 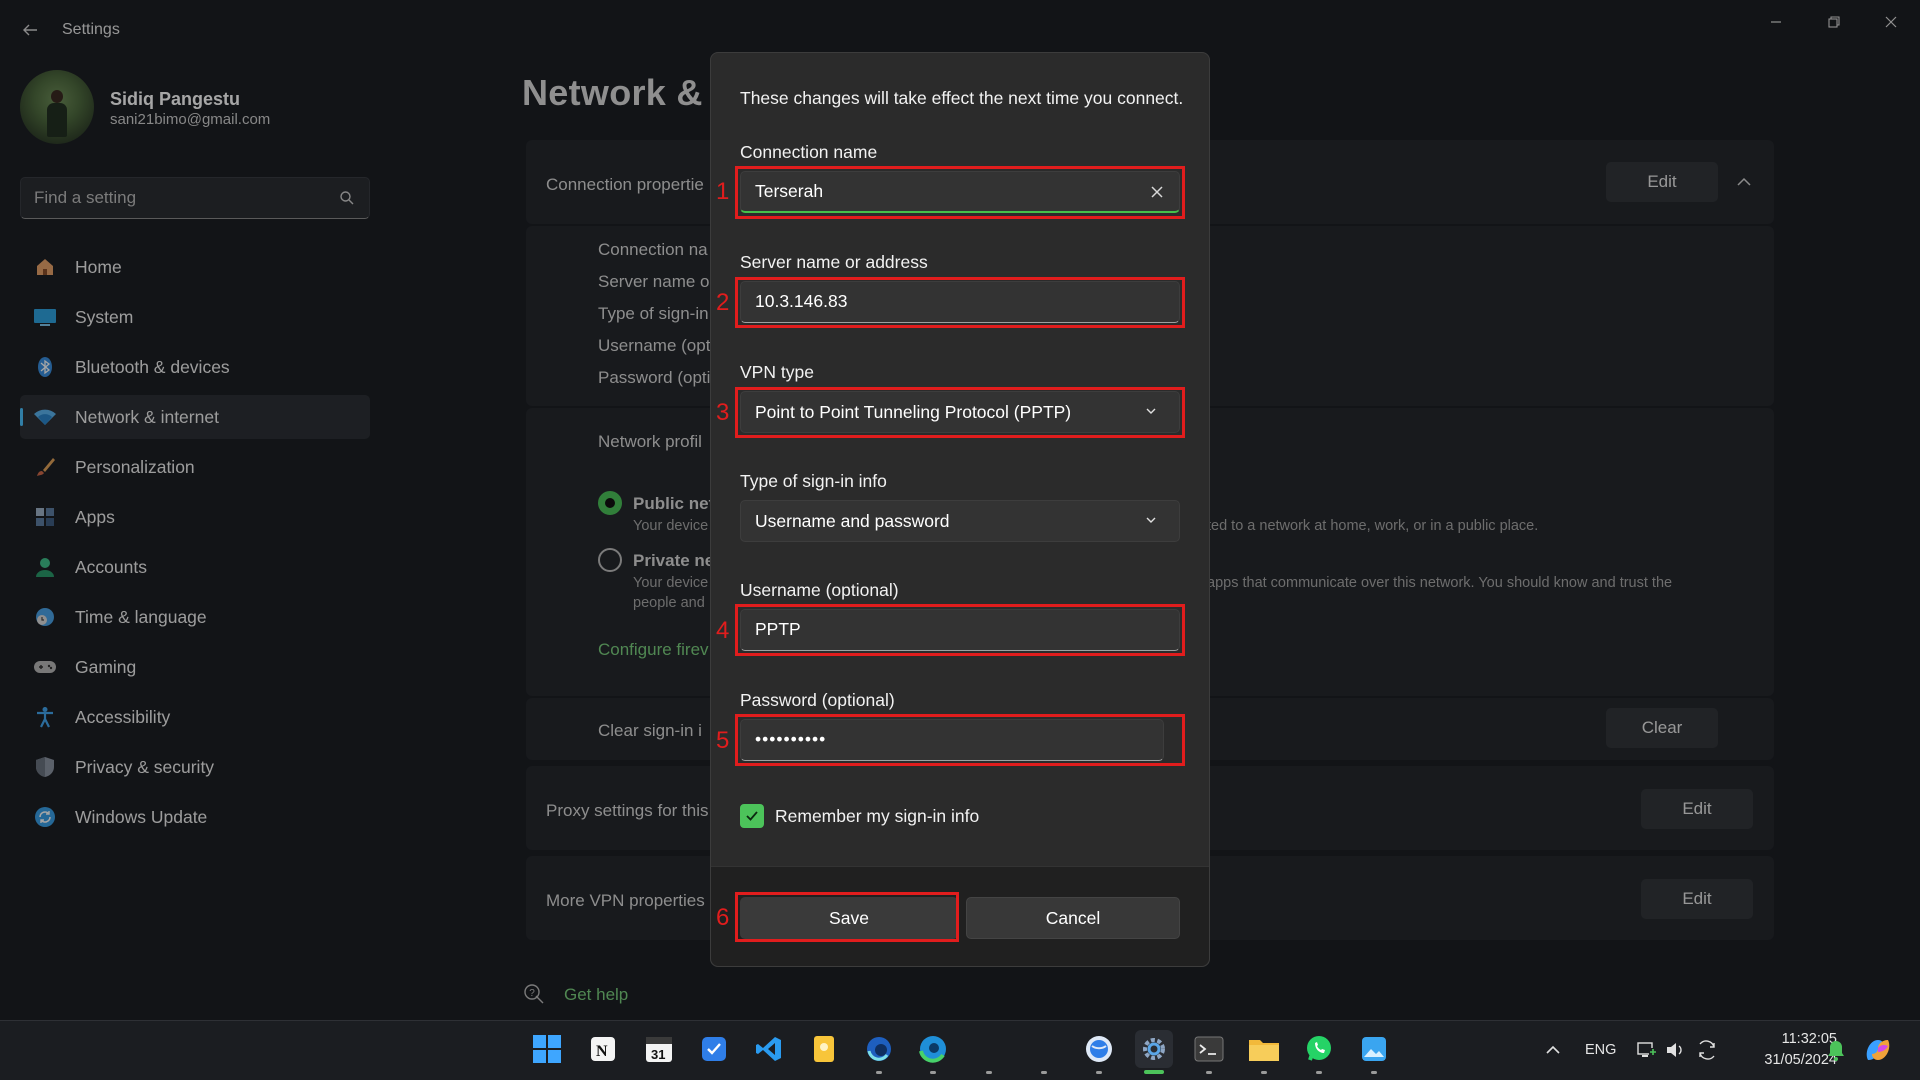 I want to click on calendar-icon: 31, so click(x=659, y=1049).